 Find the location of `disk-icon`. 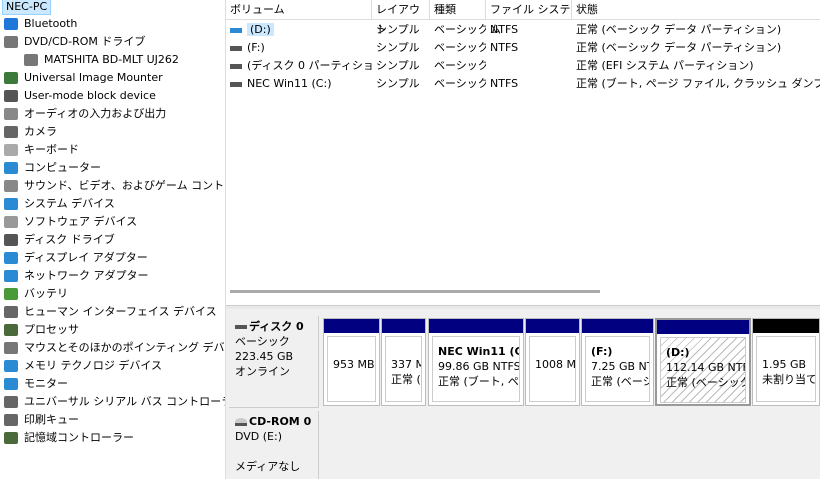

disk-icon is located at coordinates (241, 327).